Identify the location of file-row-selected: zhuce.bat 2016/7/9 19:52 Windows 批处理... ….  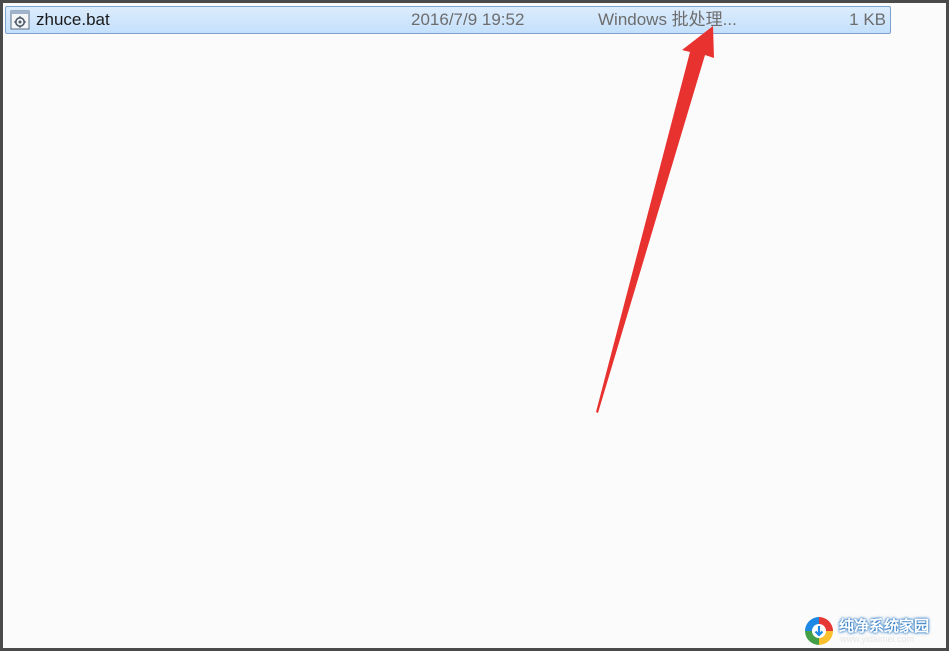
(448, 20).